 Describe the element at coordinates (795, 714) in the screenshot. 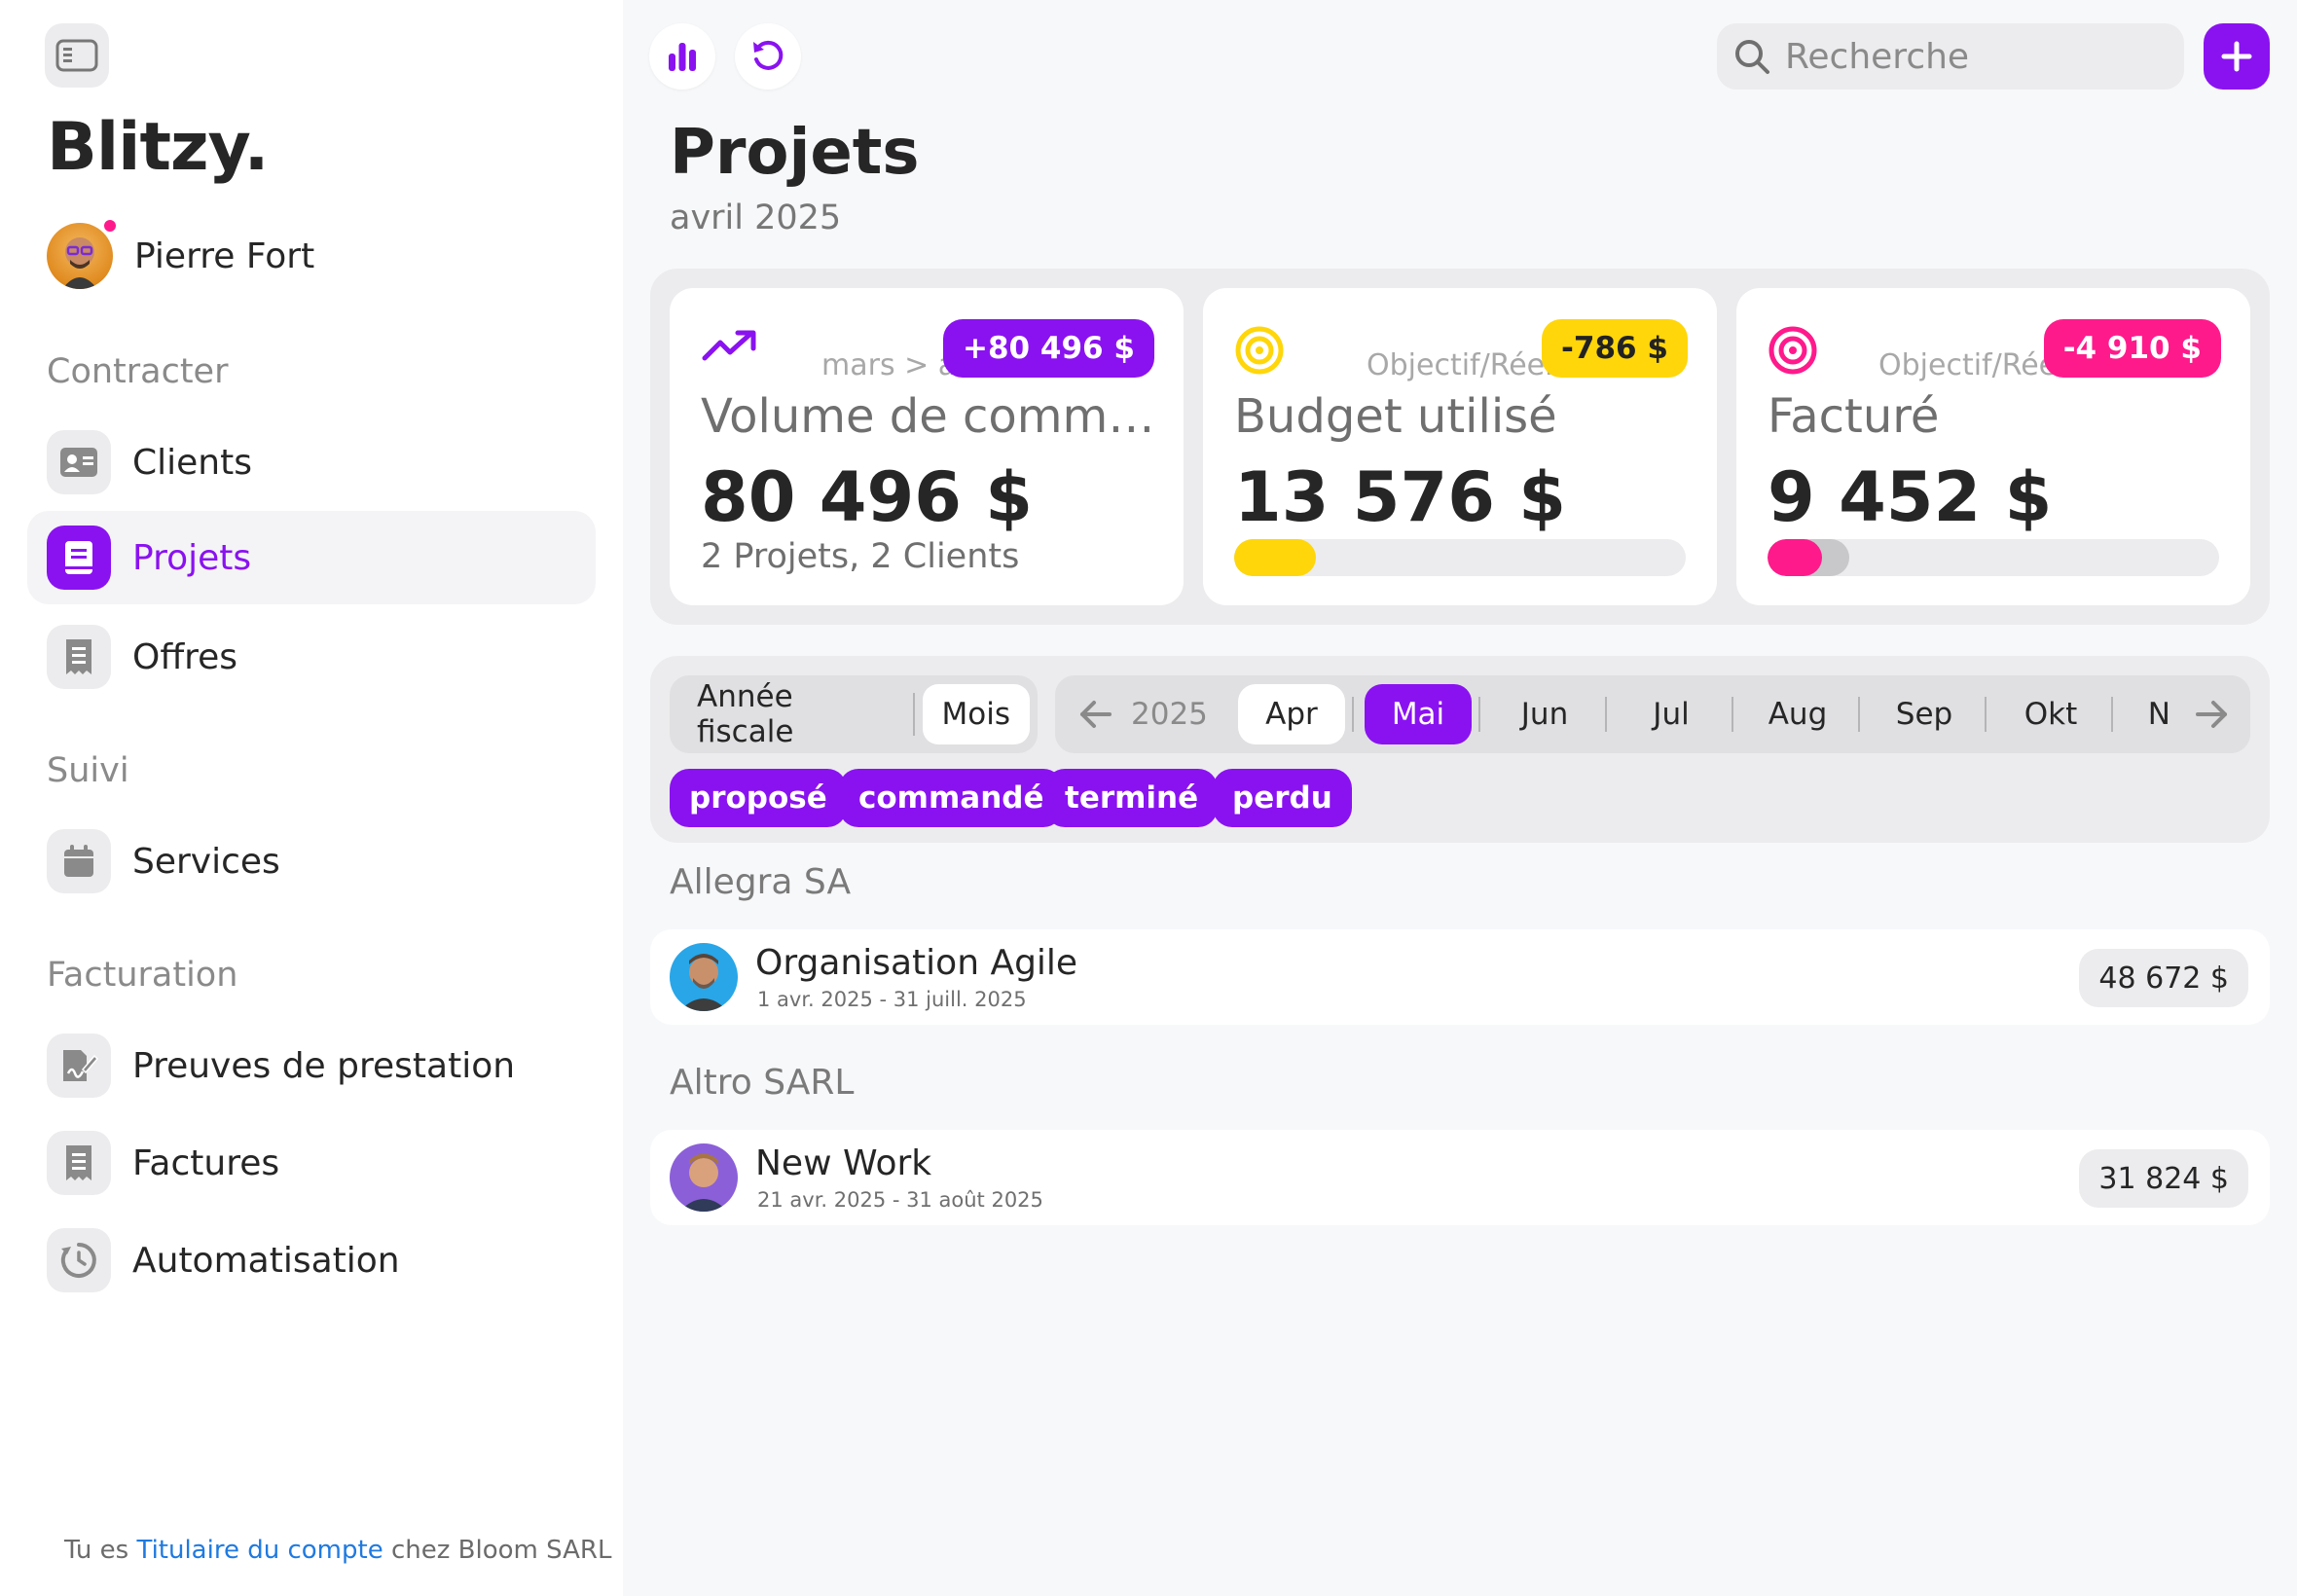

I see `mode-fiscal-year: Année fiscale` at that location.